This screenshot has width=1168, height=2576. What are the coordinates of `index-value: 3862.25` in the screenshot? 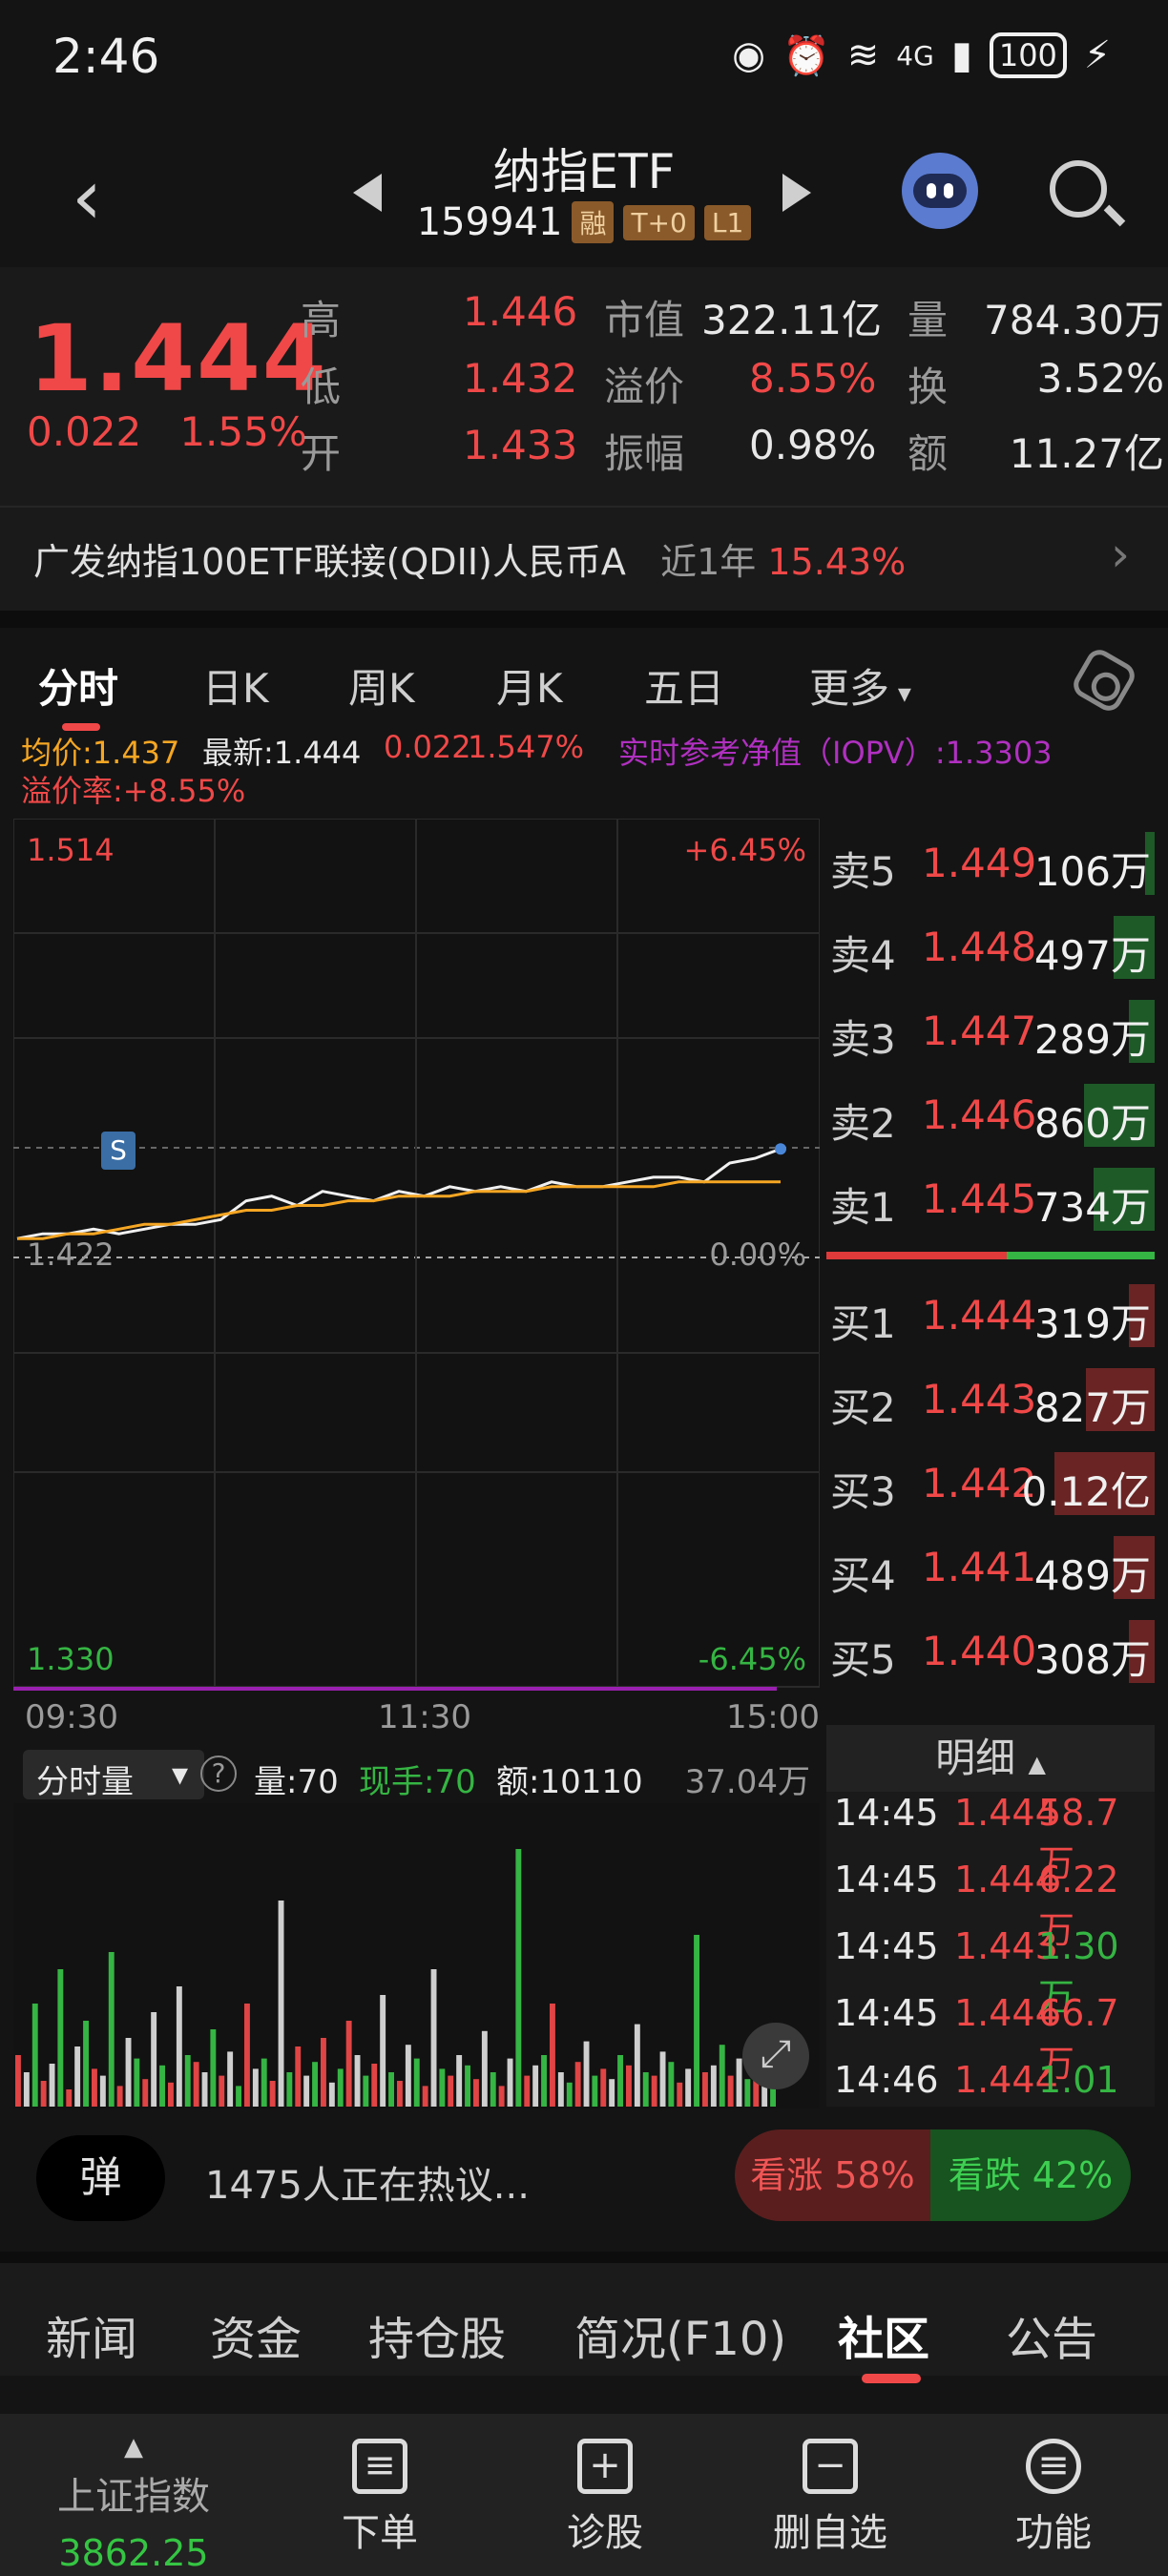 It's located at (133, 2553).